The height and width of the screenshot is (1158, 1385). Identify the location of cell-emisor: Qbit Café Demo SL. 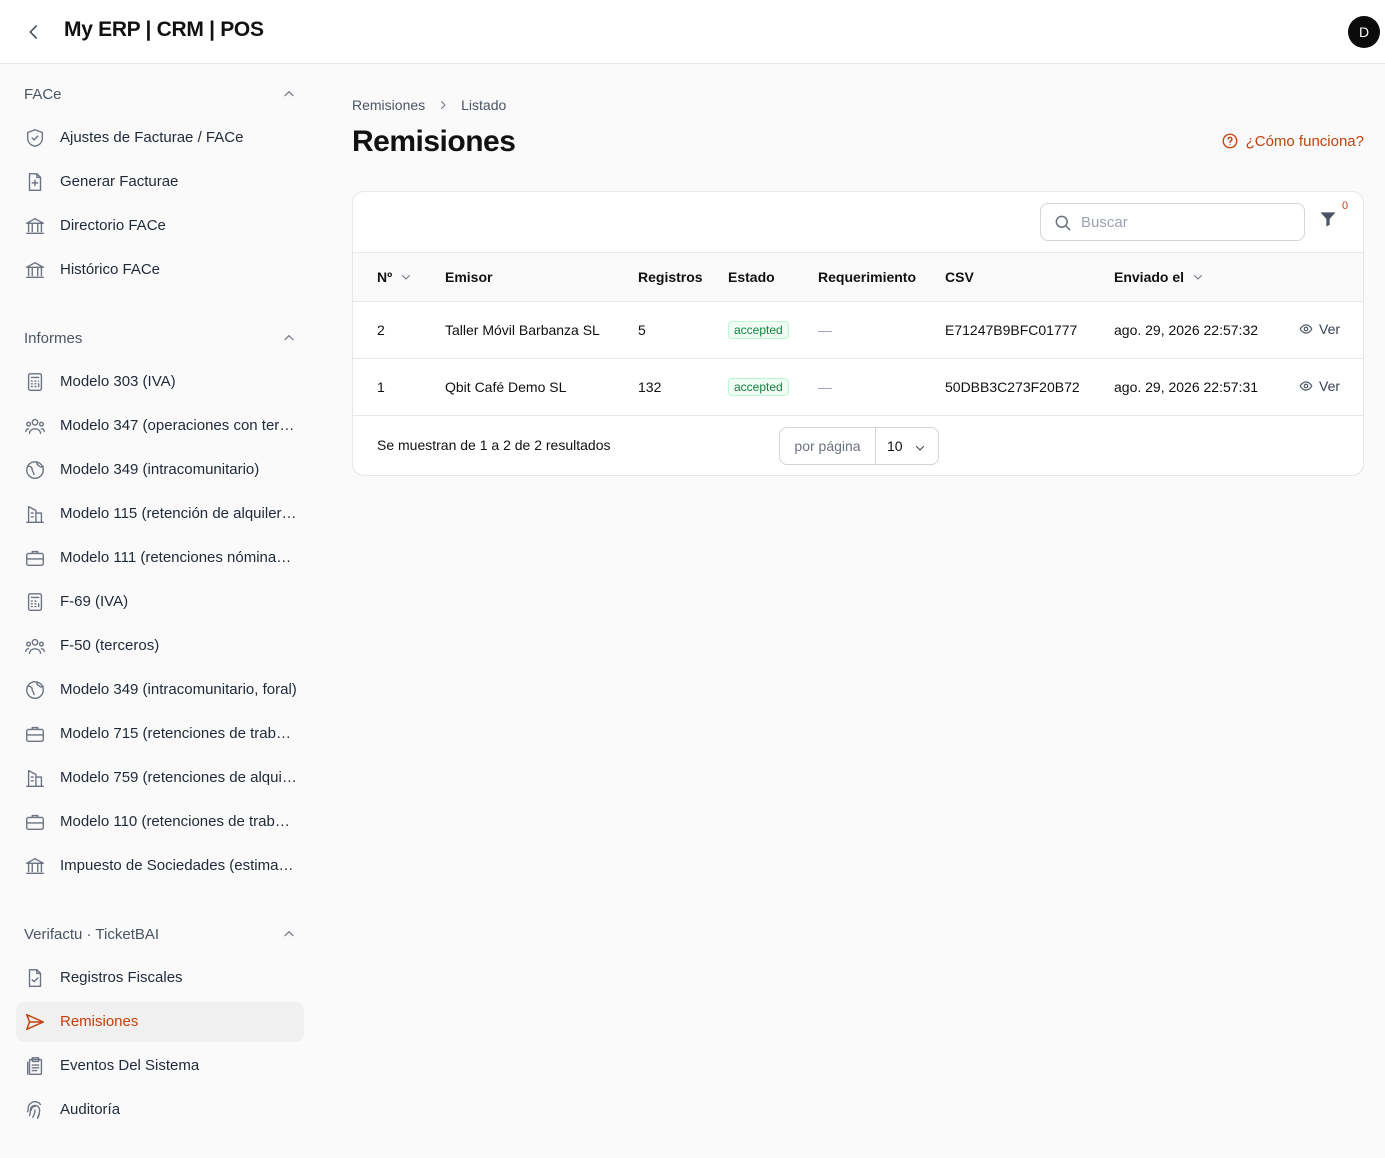
(506, 387).